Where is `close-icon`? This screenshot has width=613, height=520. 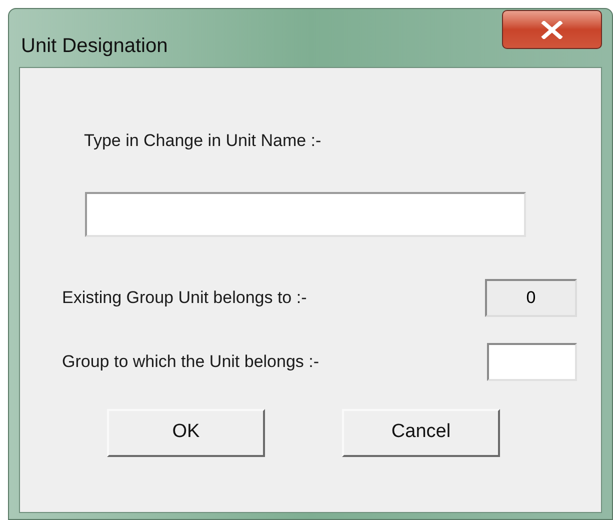
close-icon is located at coordinates (552, 29).